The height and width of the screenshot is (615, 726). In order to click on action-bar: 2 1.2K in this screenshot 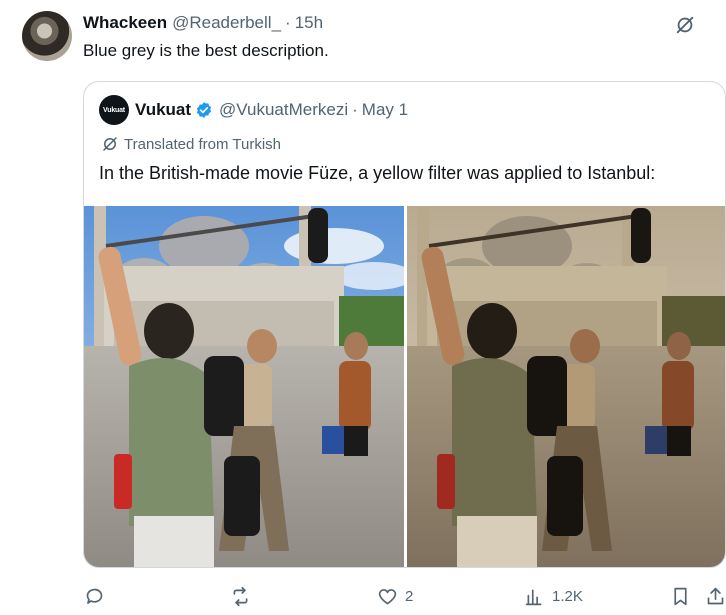, I will do `click(363, 596)`.